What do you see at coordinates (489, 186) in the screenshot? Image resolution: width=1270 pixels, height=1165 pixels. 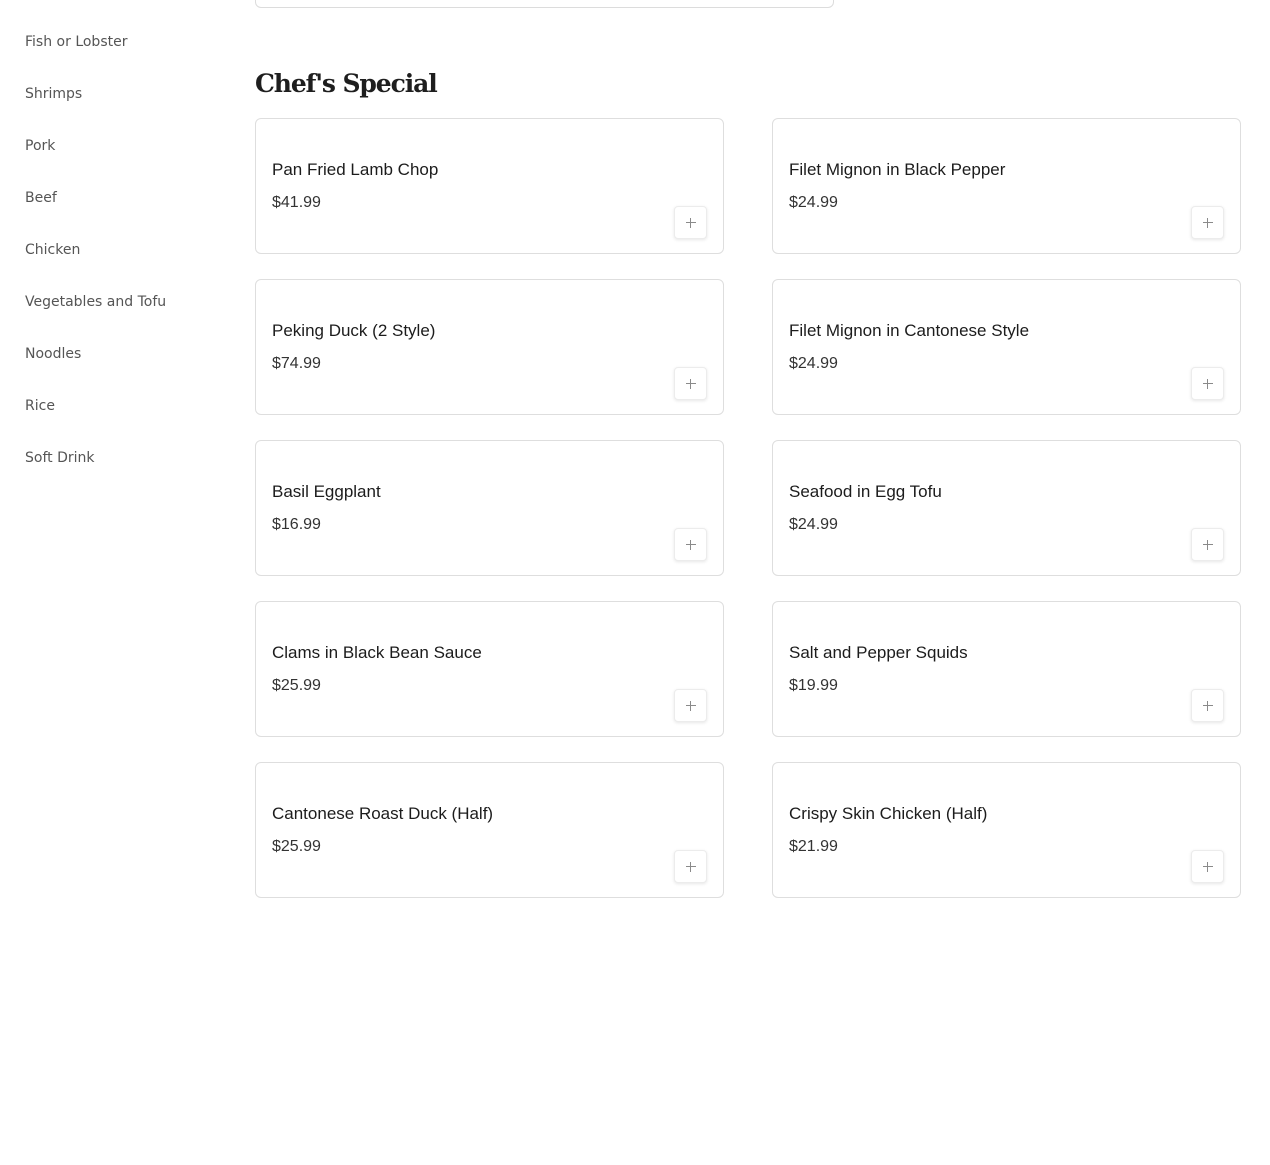 I see `menu-item-card: Pan Fried Lamb Chop $41.99` at bounding box center [489, 186].